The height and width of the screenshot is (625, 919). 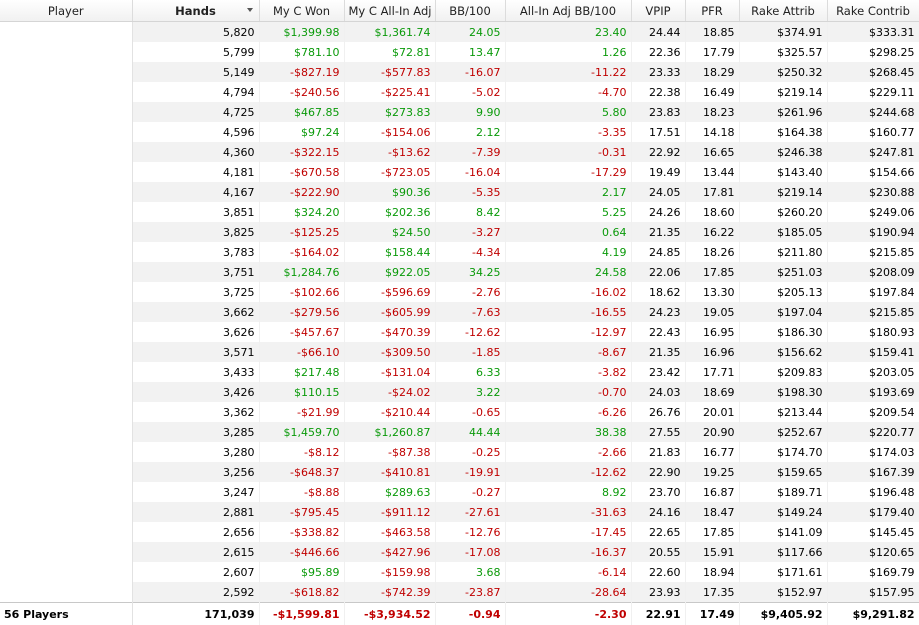 I want to click on cell-rake-contrib: $203.05, so click(x=873, y=372).